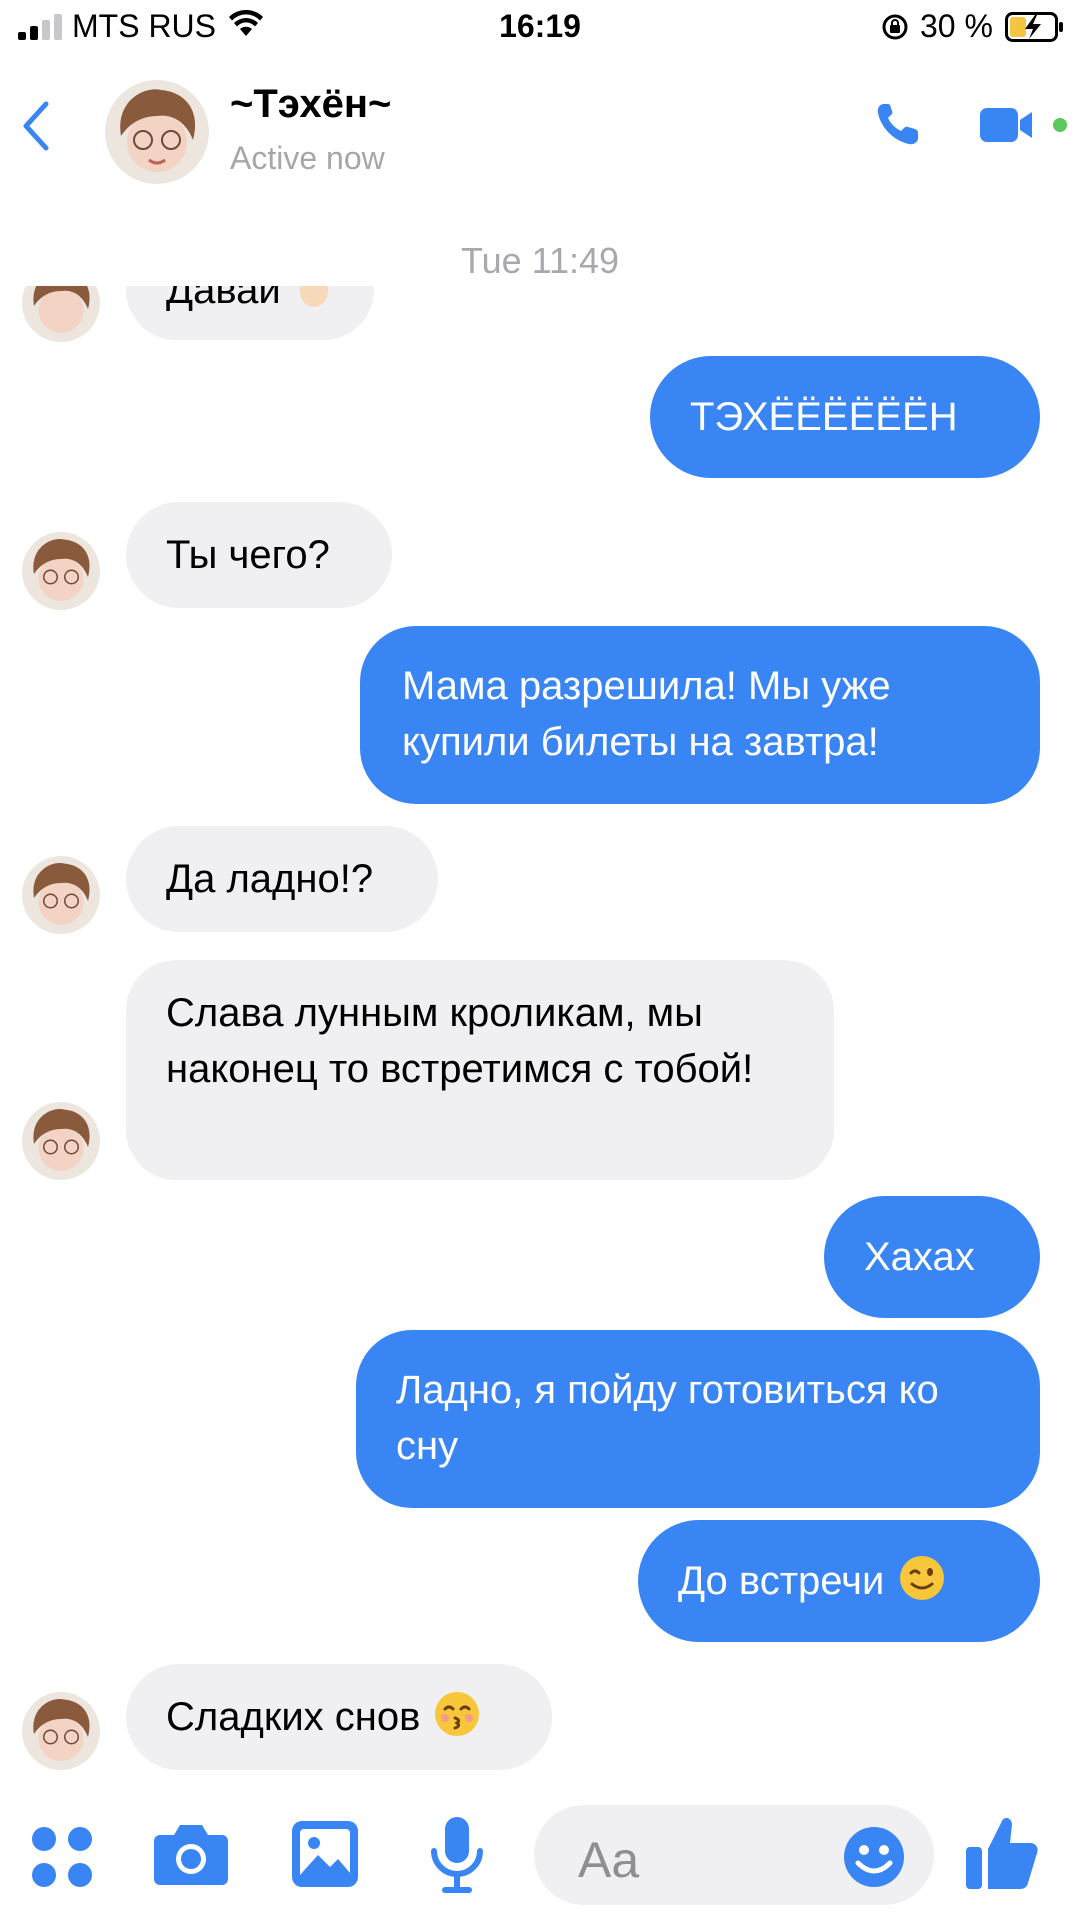 The image size is (1080, 1920). Describe the element at coordinates (223, 299) in the screenshot. I see `message-text: Давай` at that location.